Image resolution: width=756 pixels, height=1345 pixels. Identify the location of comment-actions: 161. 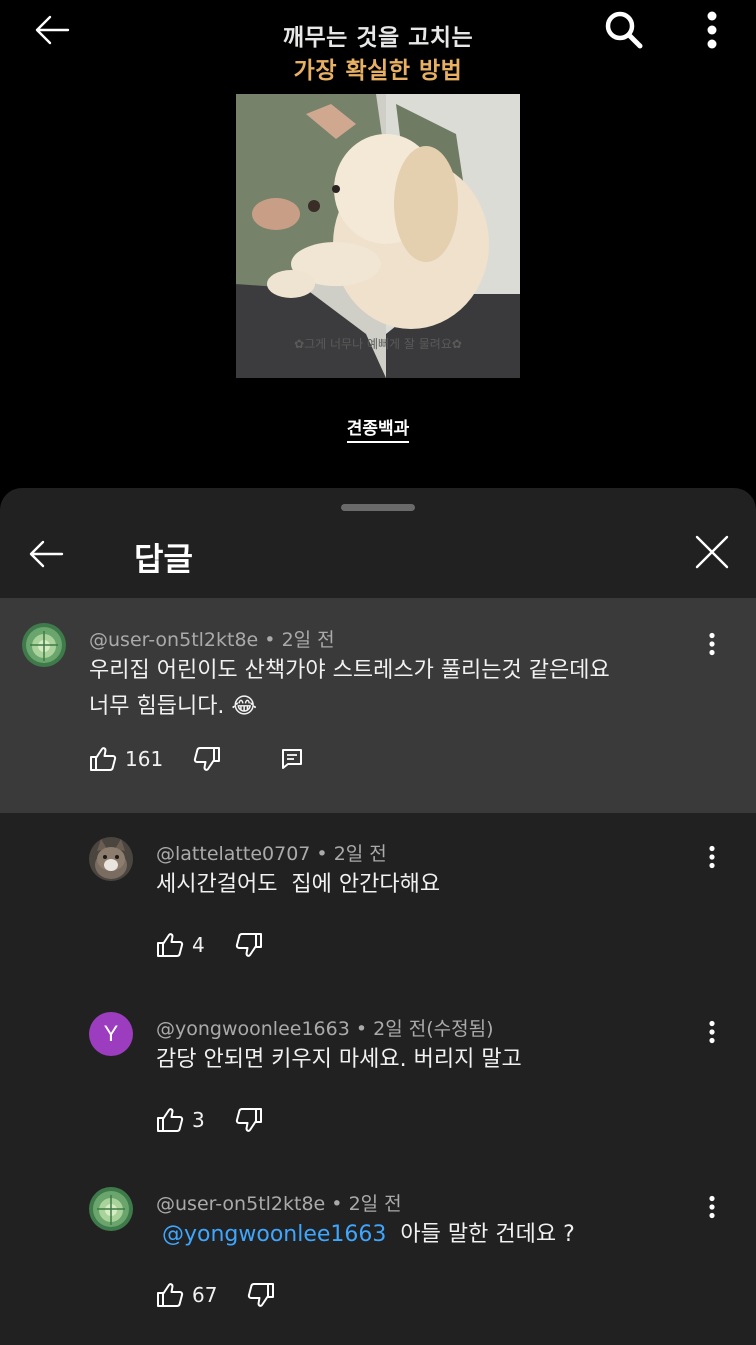
(196, 759).